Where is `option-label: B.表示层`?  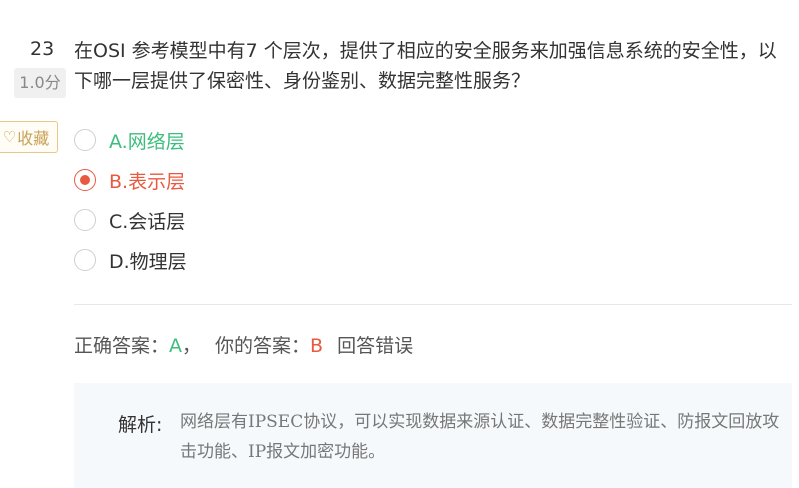 option-label: B.表示层 is located at coordinates (147, 181).